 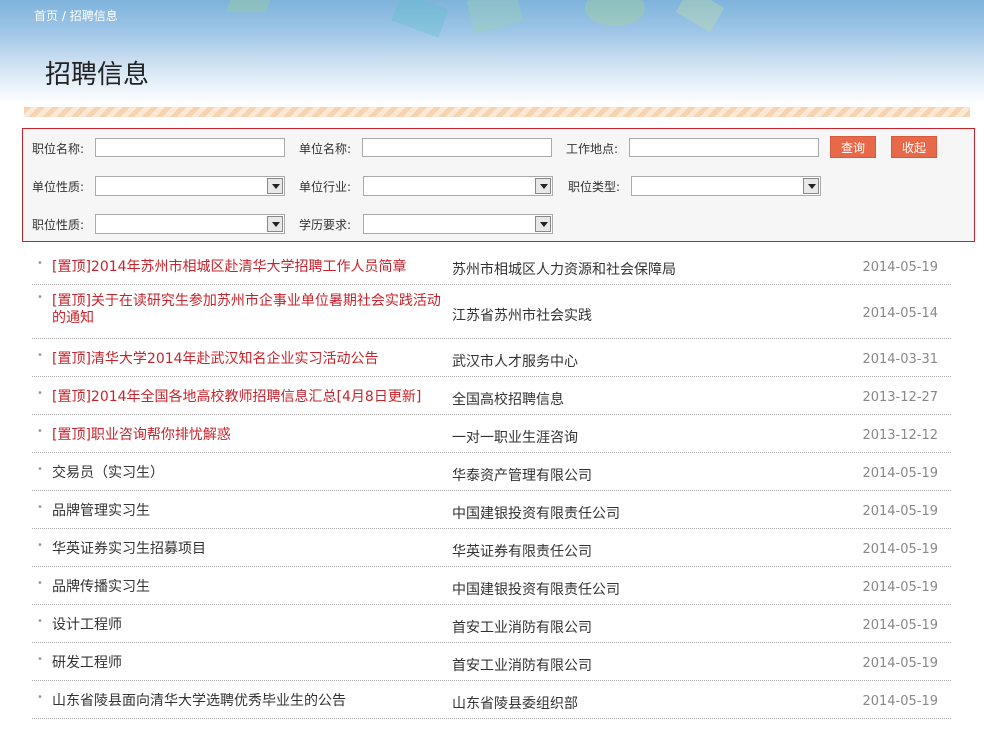 What do you see at coordinates (249, 549) in the screenshot?
I see `listing-title-link: 华英证券实习生招募项目` at bounding box center [249, 549].